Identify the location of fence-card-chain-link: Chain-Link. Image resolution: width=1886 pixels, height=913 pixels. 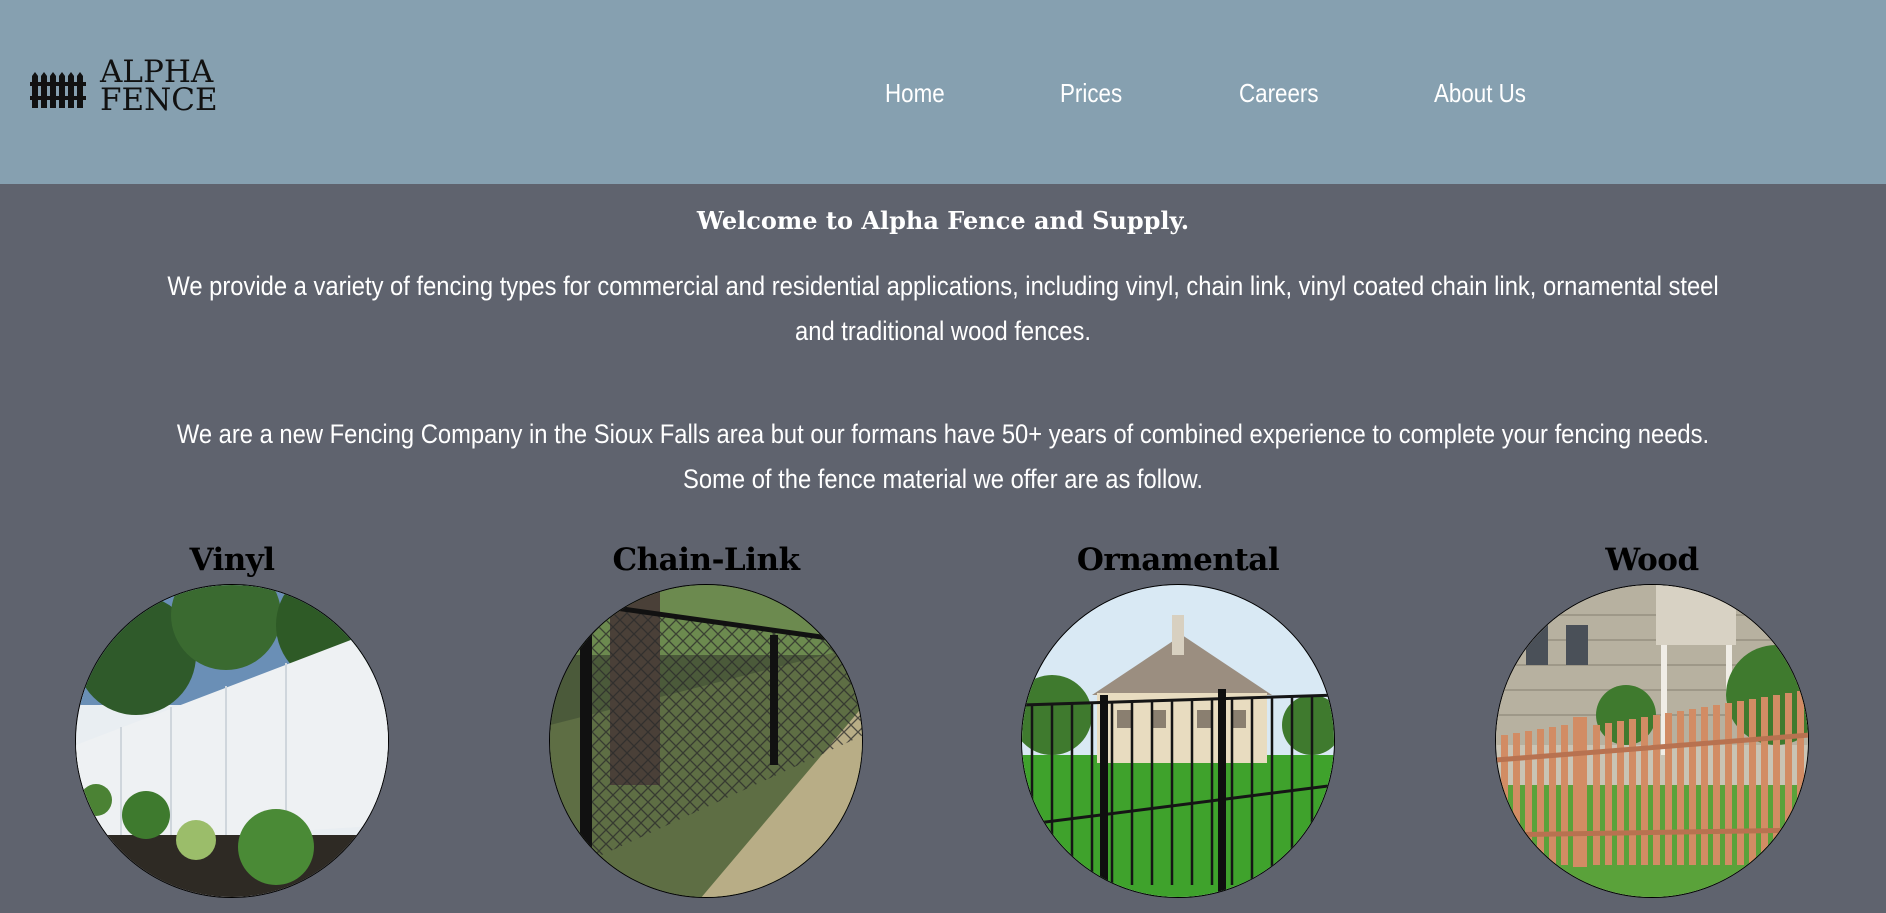
(706, 719).